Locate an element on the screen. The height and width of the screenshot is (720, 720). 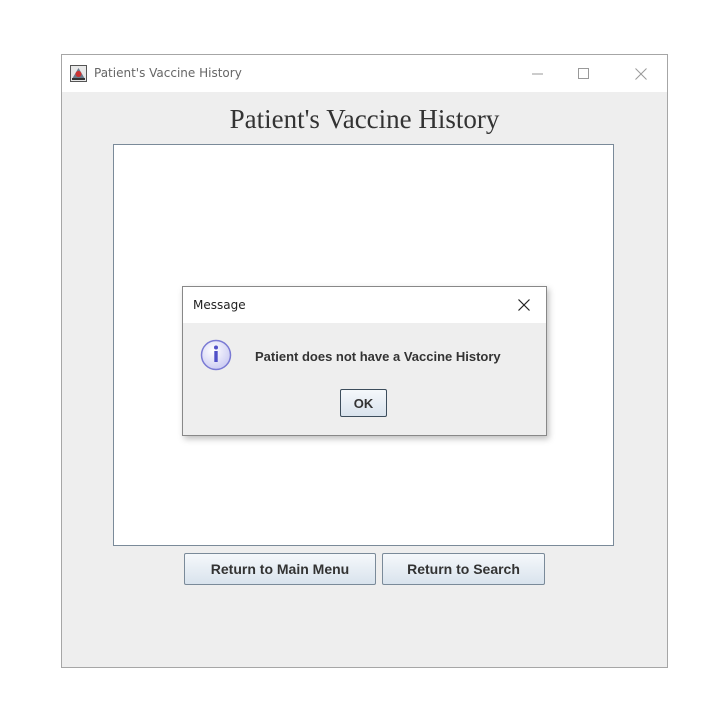
ok-button: OK is located at coordinates (363, 403).